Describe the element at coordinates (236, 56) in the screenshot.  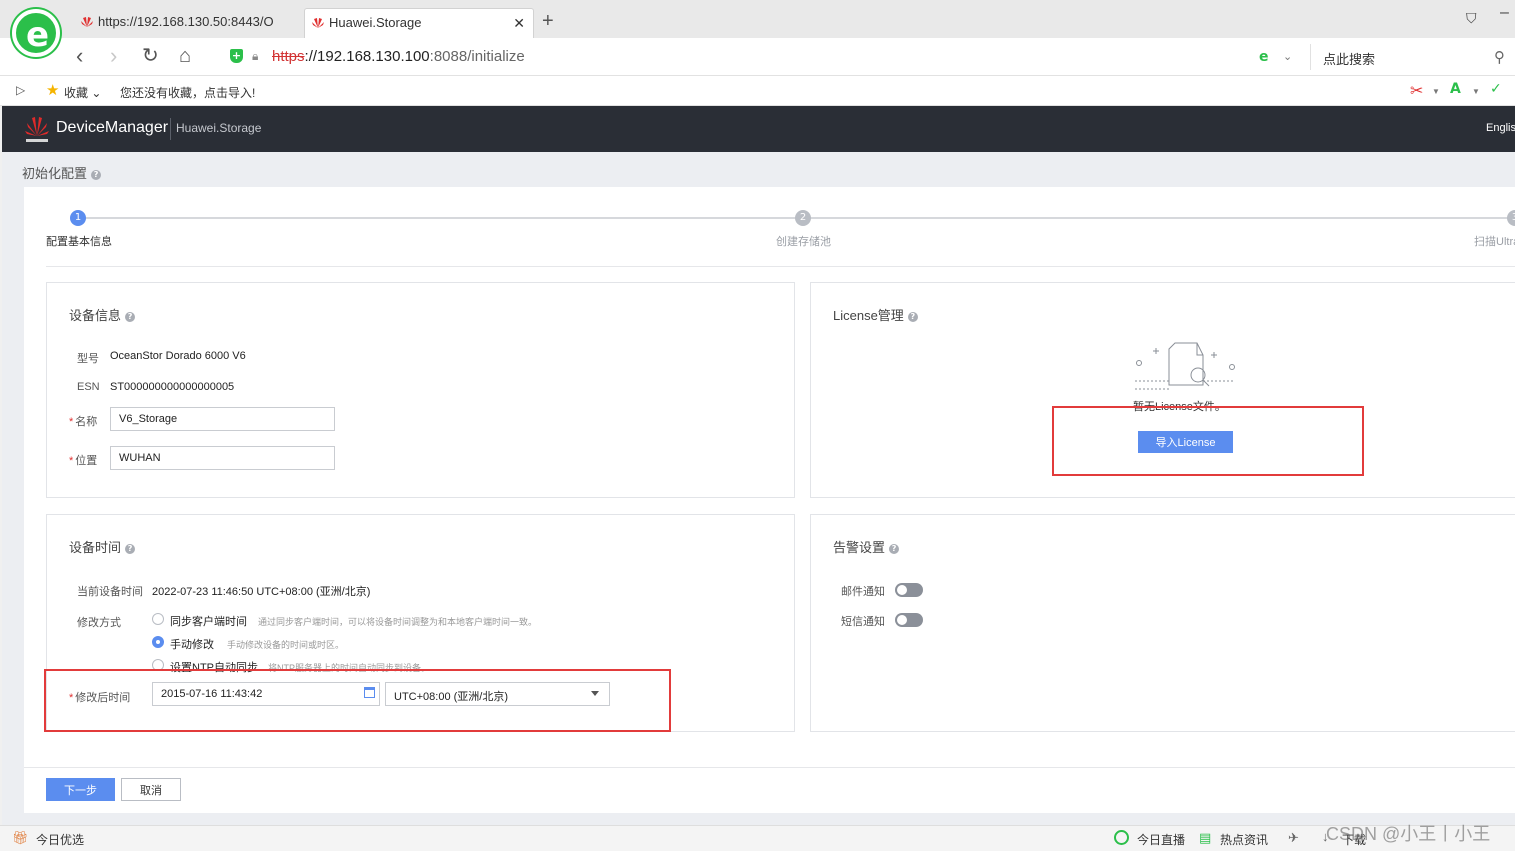
I see `shield-icon: +` at that location.